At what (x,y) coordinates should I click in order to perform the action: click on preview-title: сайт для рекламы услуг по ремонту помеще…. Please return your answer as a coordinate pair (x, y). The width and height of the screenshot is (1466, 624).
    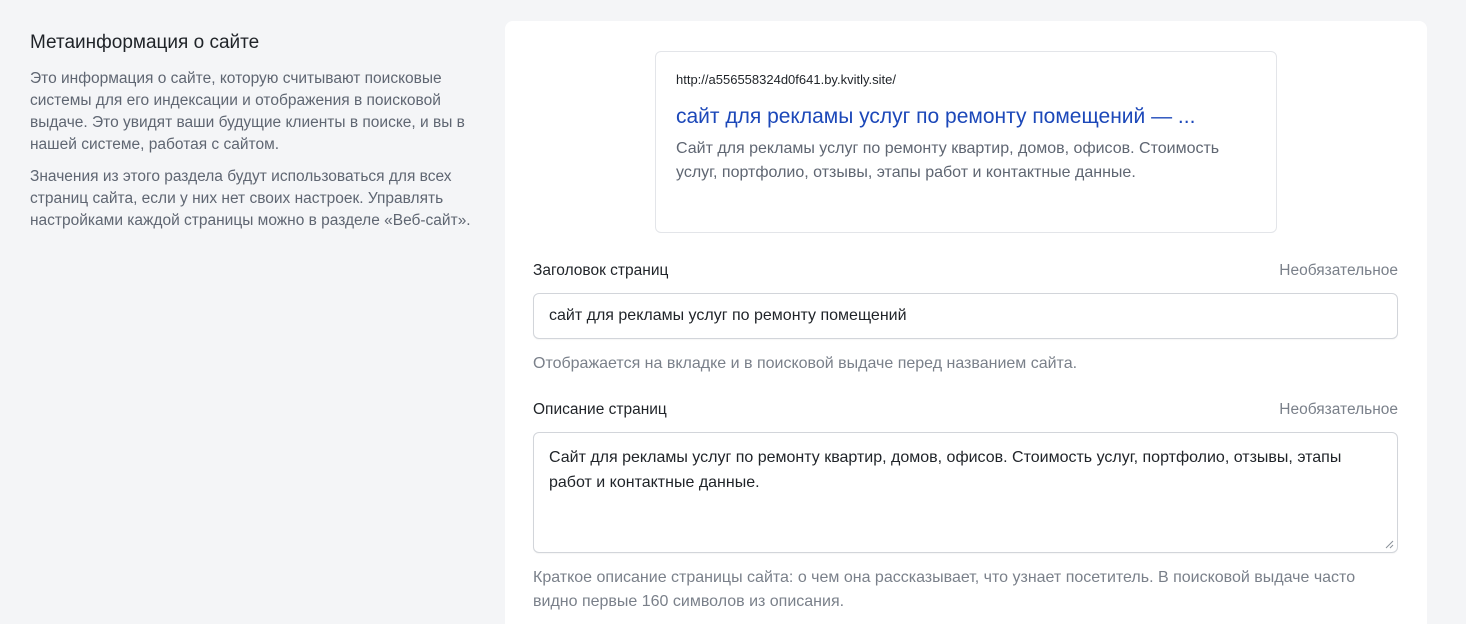
    Looking at the image, I should click on (936, 116).